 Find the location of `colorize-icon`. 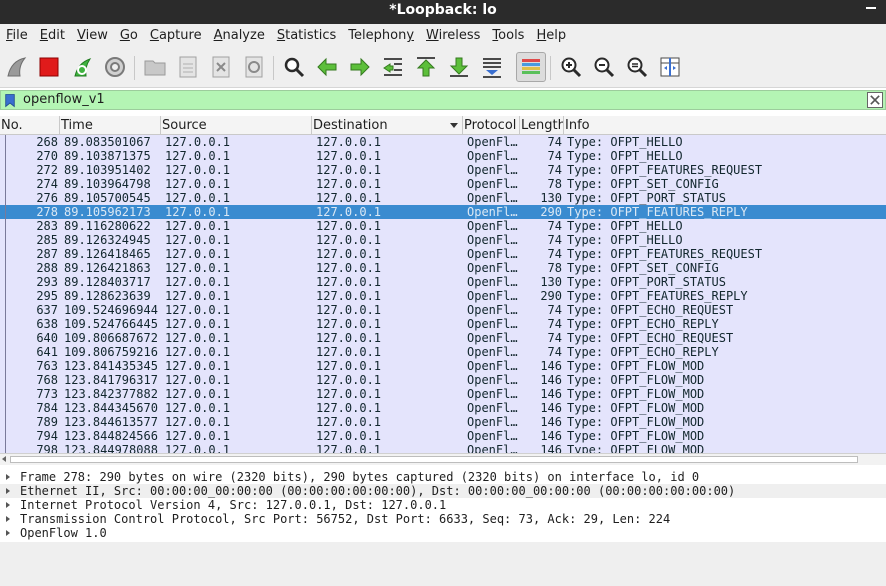

colorize-icon is located at coordinates (531, 67).